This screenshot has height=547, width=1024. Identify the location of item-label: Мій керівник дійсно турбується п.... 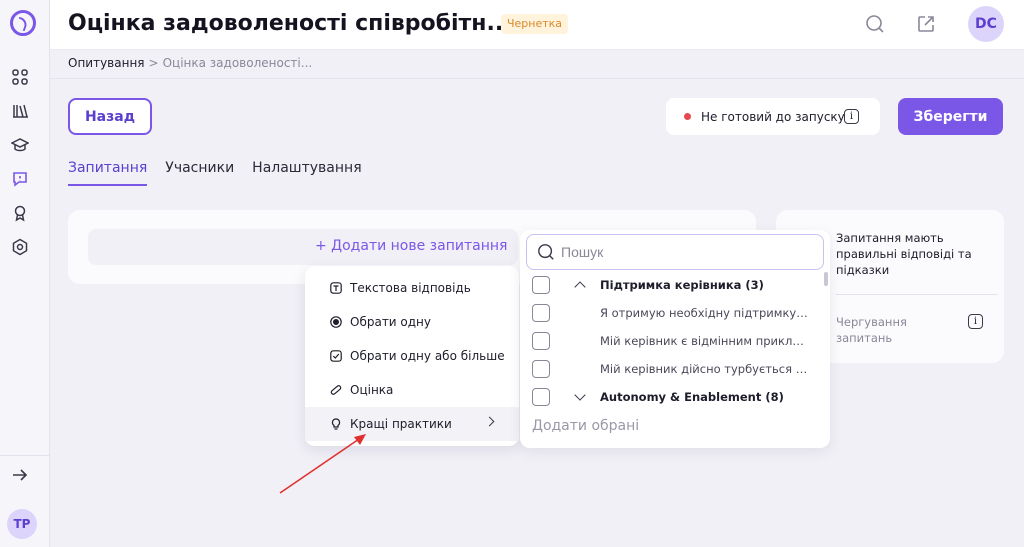
(704, 369).